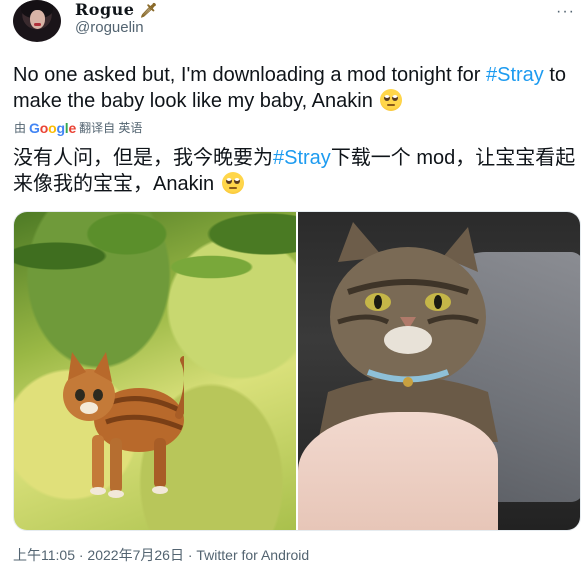  Describe the element at coordinates (302, 158) in the screenshot. I see `translated-hashtag-link: #Stray` at that location.